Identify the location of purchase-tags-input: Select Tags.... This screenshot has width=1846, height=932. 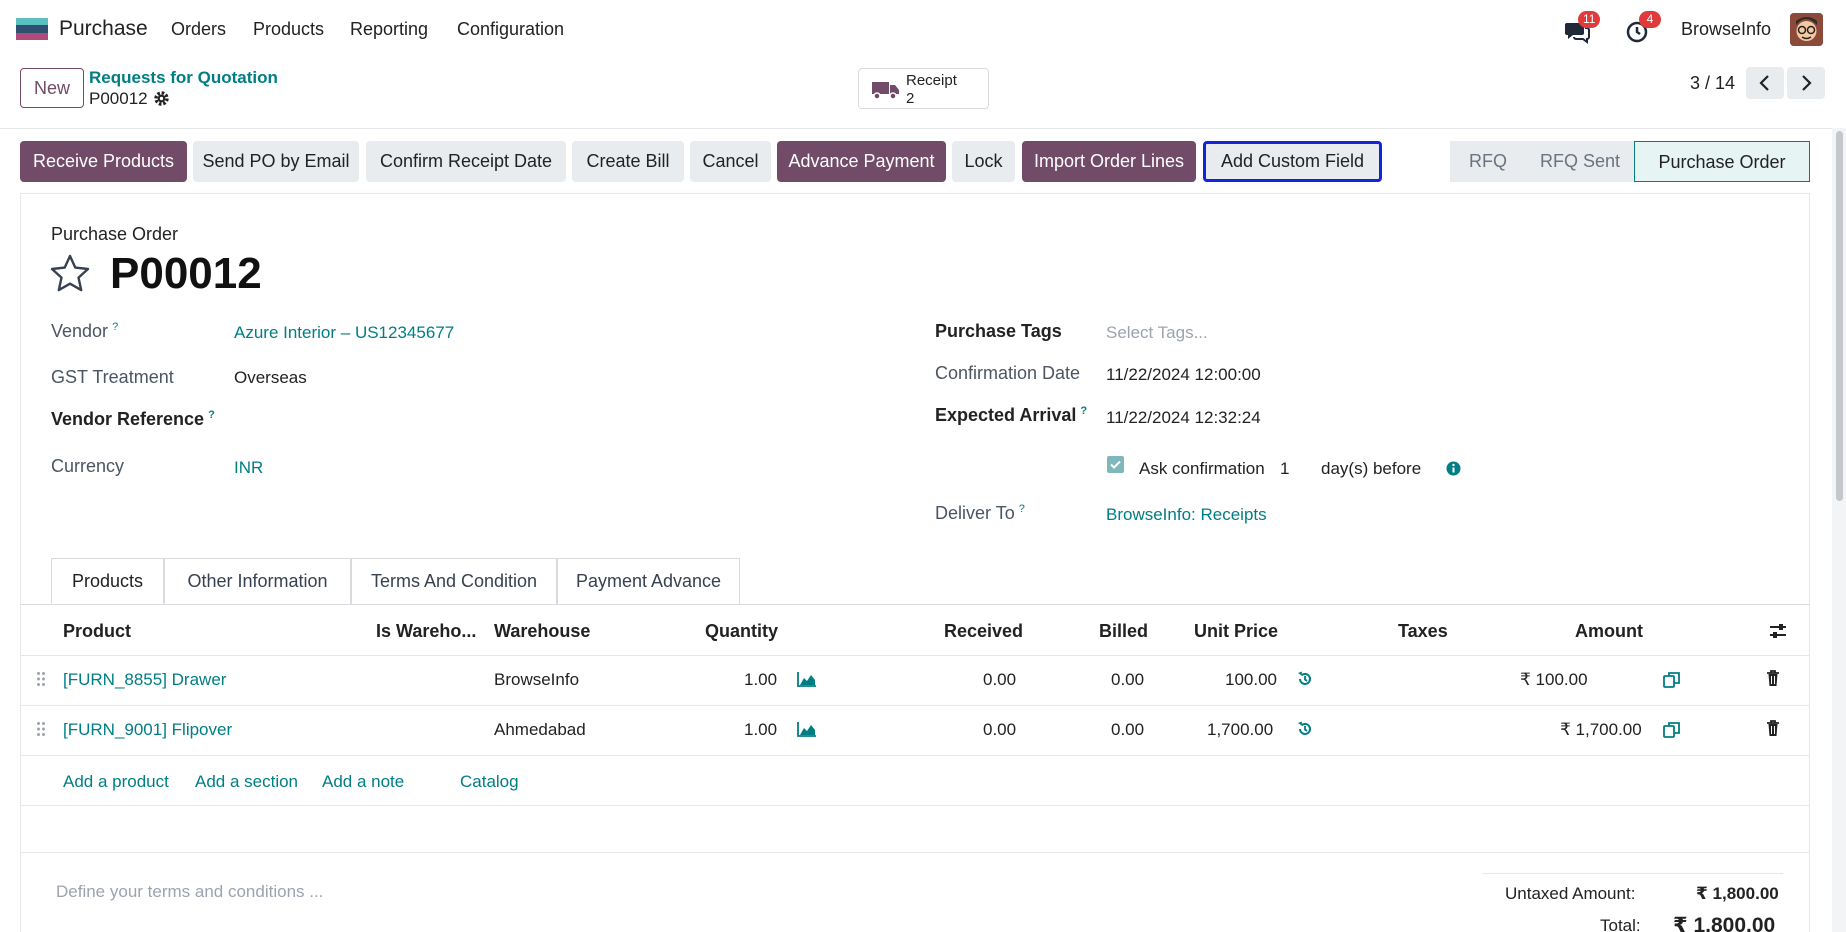
(1157, 333).